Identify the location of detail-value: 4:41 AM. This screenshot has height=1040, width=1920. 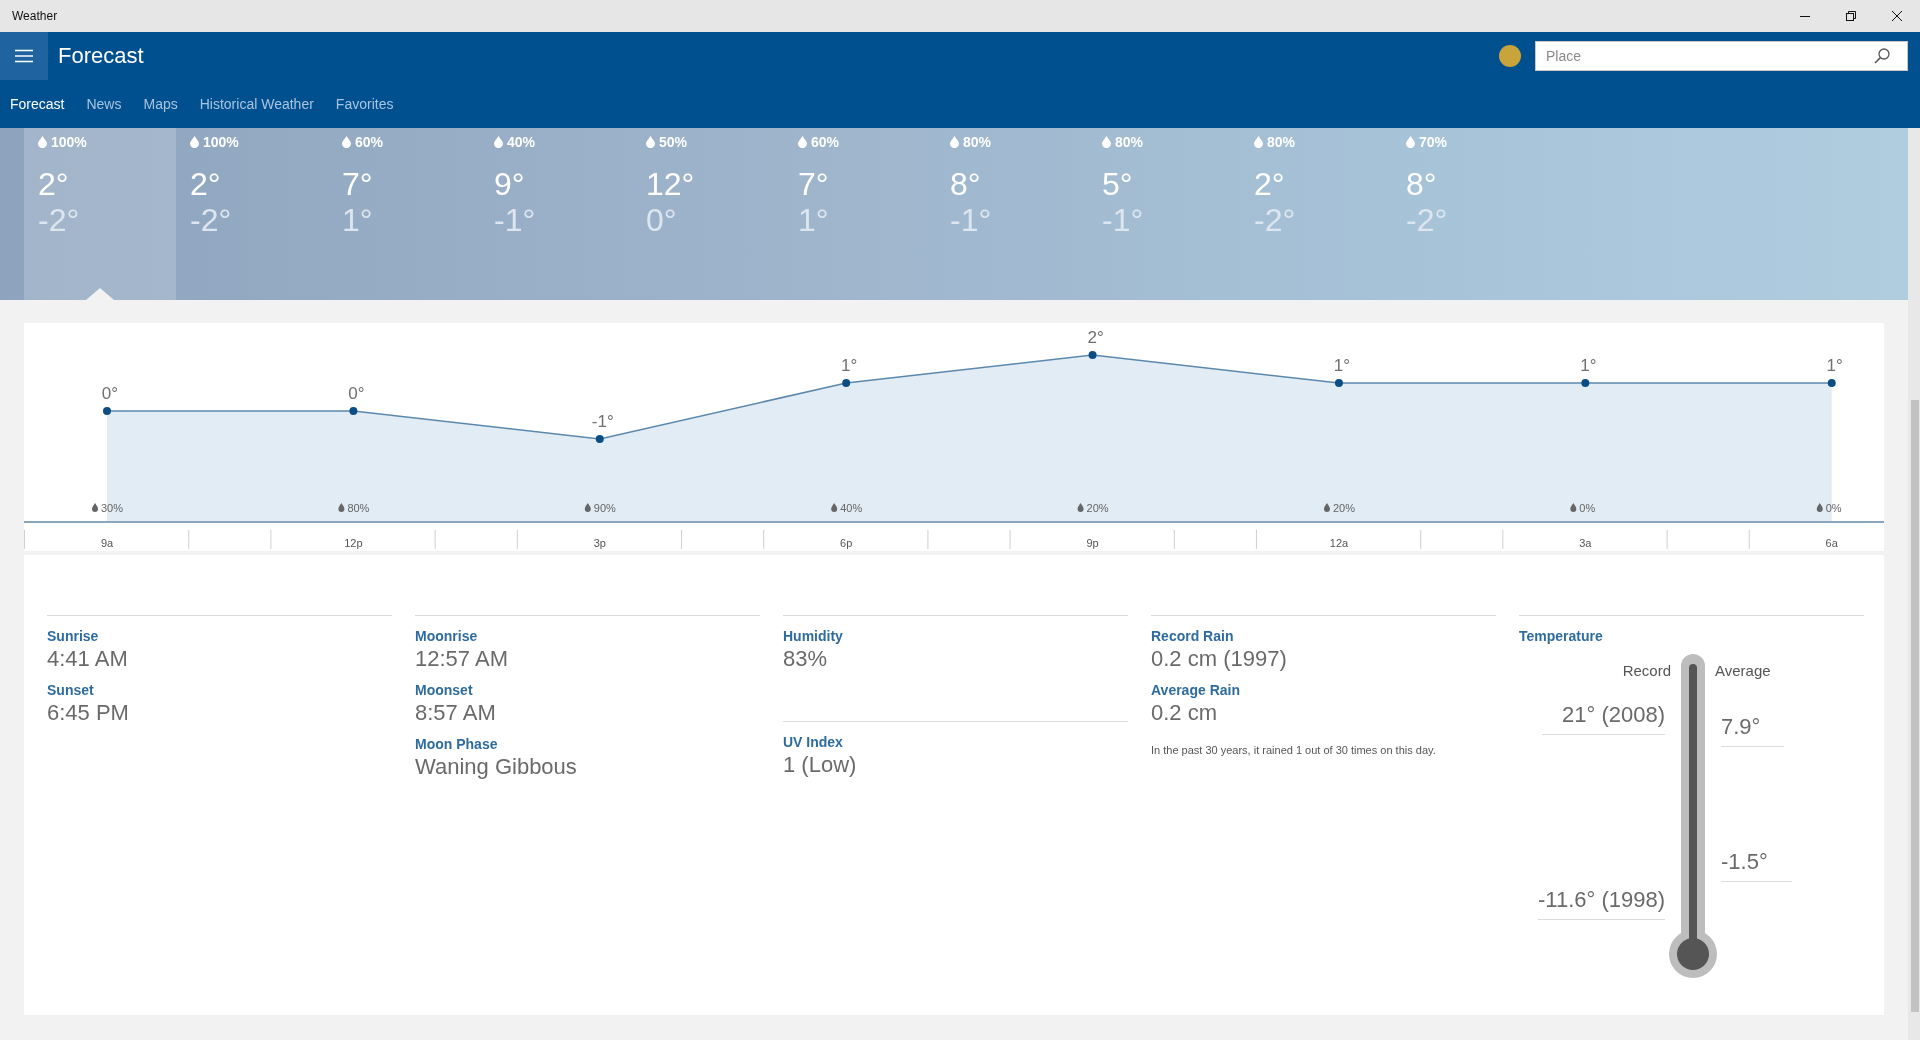
(88, 659).